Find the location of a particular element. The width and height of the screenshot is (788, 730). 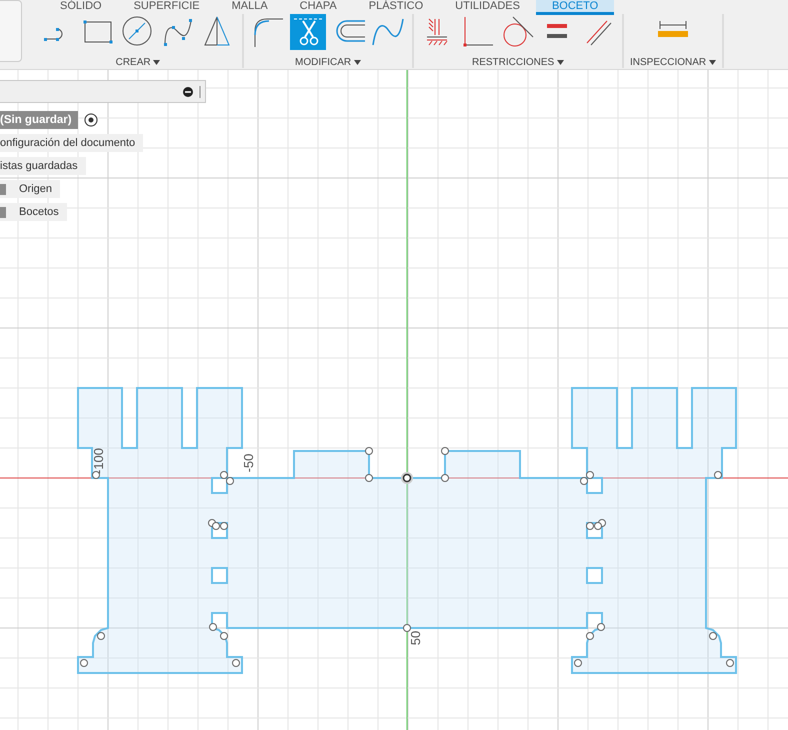

ribbon-tab: UTILIDADES is located at coordinates (487, 6).